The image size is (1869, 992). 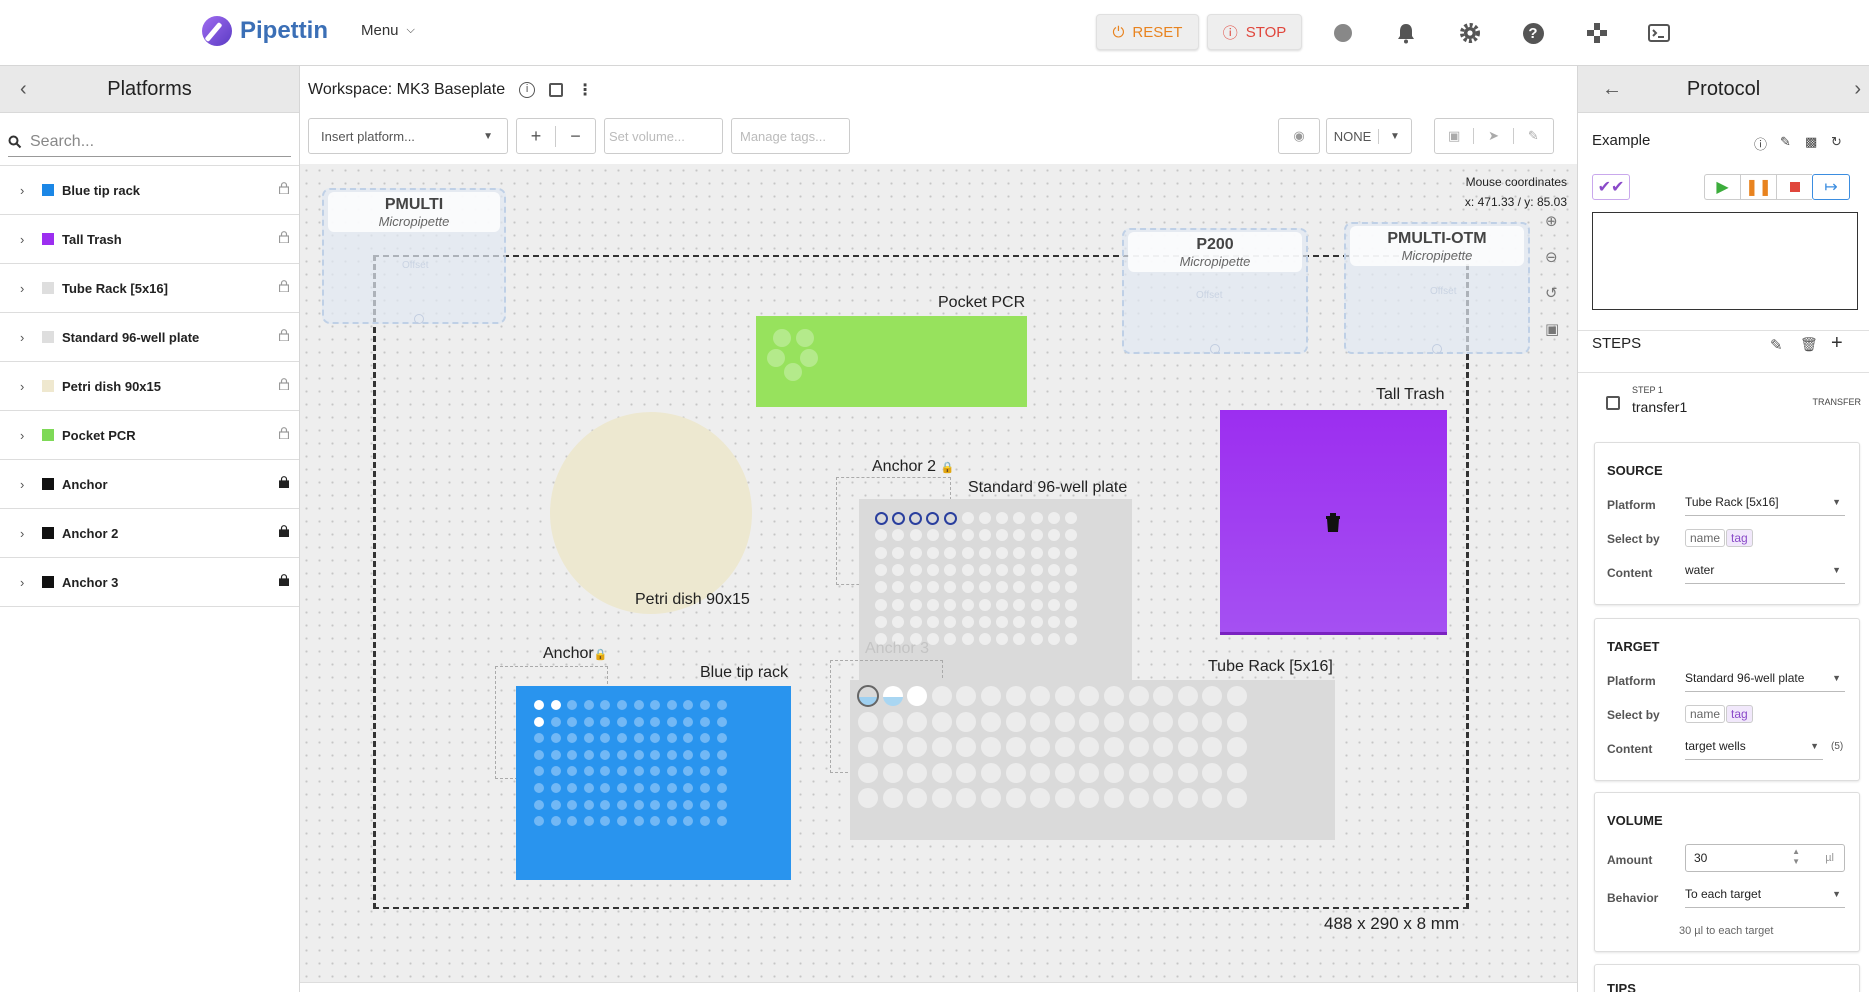 I want to click on plus-button: +, so click(x=537, y=136).